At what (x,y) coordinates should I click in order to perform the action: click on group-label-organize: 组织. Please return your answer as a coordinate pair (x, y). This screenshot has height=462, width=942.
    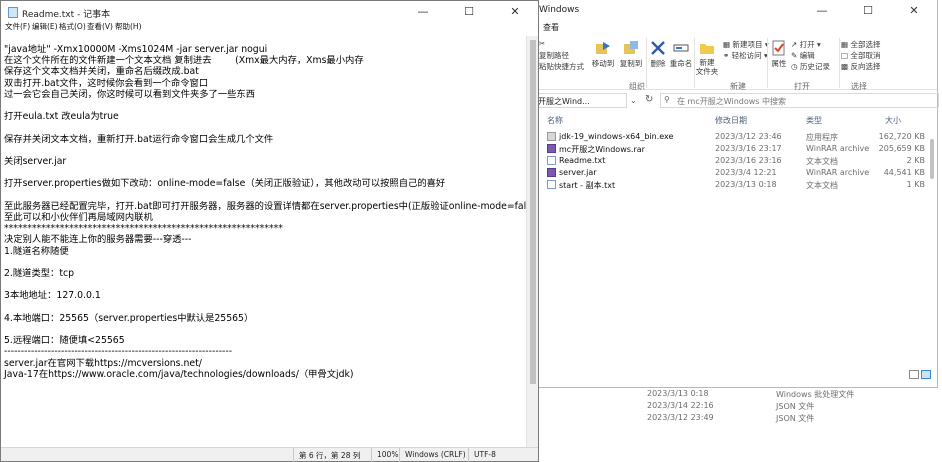
    Looking at the image, I should click on (637, 86).